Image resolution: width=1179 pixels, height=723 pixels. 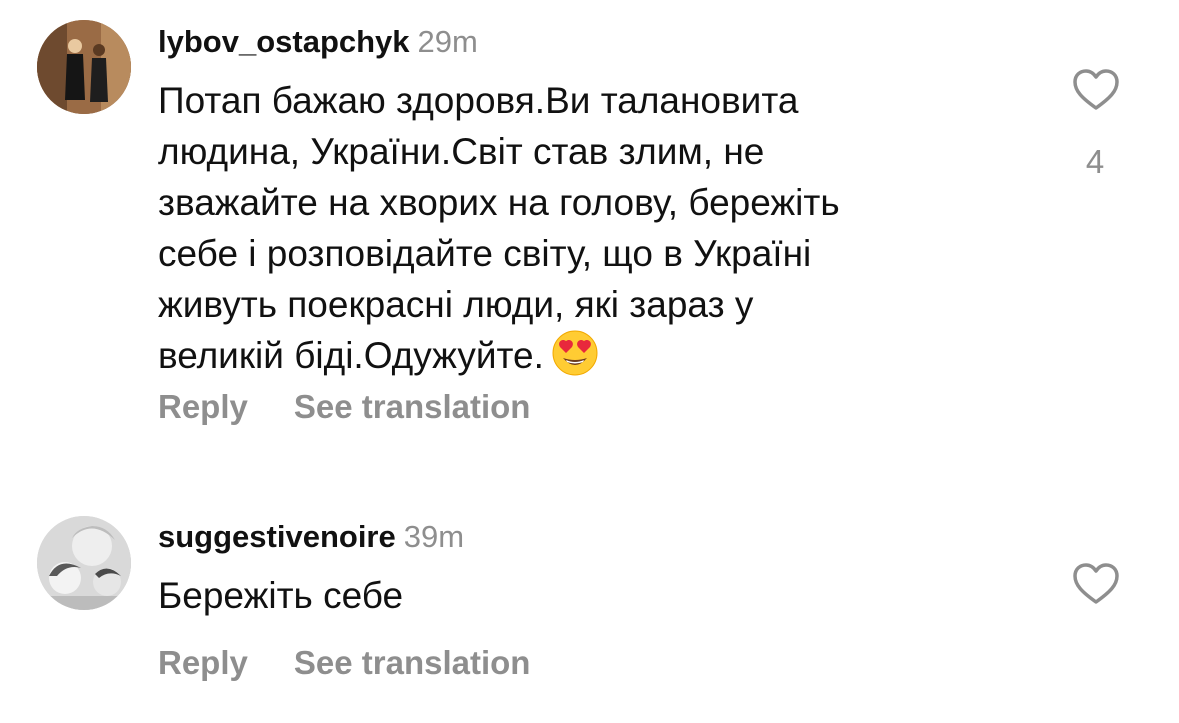 I want to click on heart-eyes-emoji-icon, so click(x=575, y=359).